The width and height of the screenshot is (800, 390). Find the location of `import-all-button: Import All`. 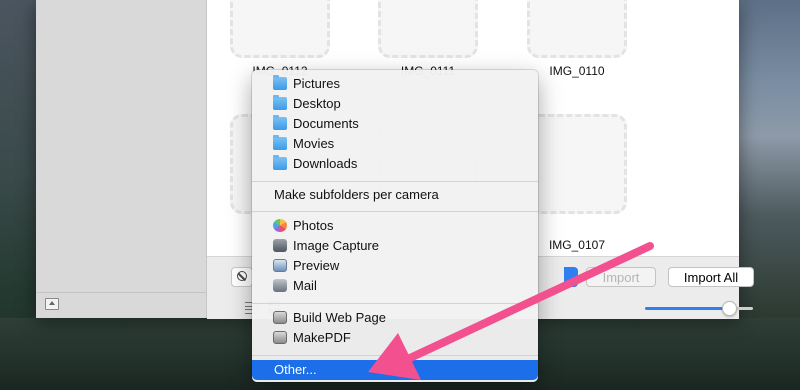

import-all-button: Import All is located at coordinates (711, 277).